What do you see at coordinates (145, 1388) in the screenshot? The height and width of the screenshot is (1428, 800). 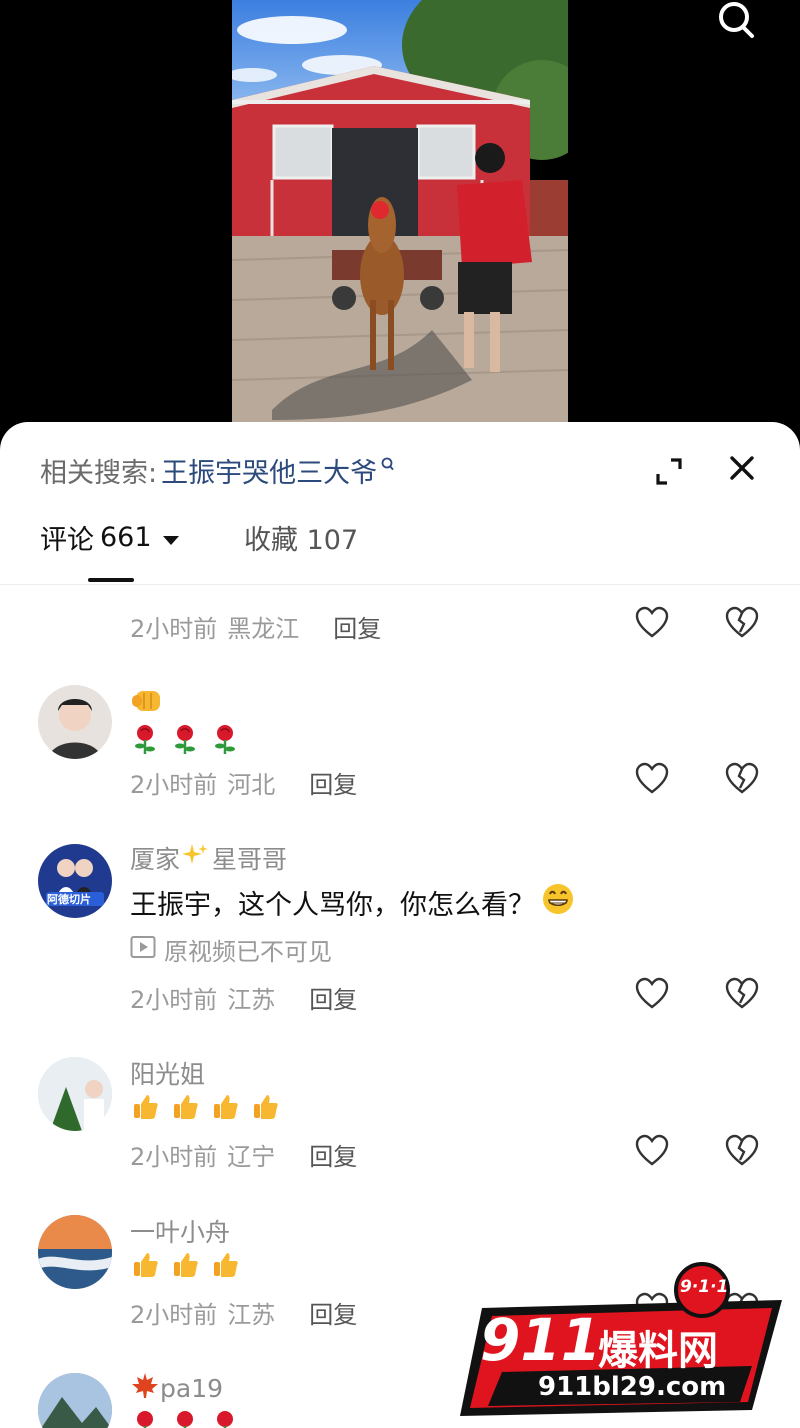 I see `maple-leaf-icon` at bounding box center [145, 1388].